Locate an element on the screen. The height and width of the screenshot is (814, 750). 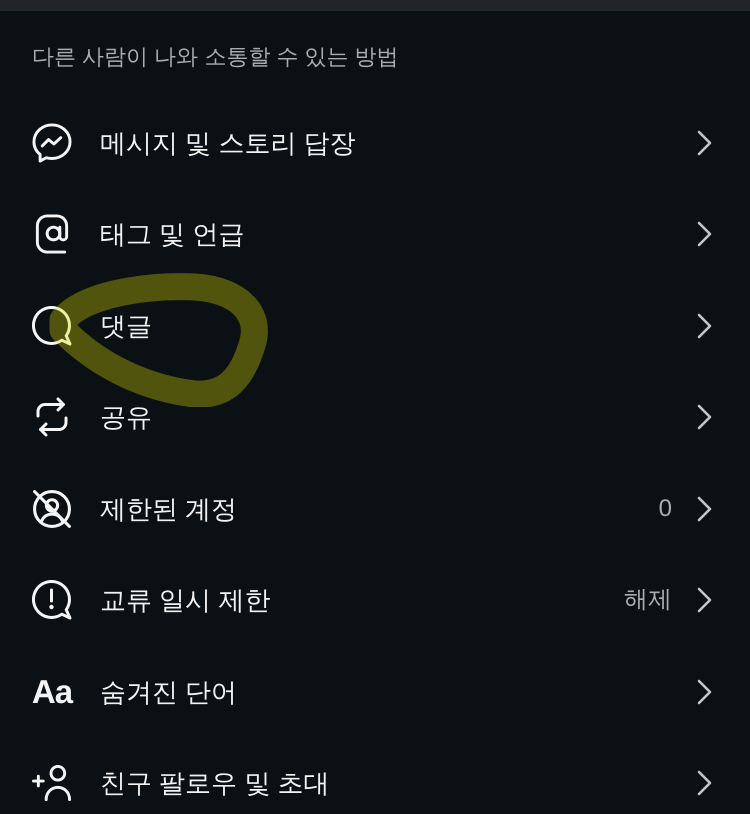
settings-row: 태그 및 언급 is located at coordinates (375, 234).